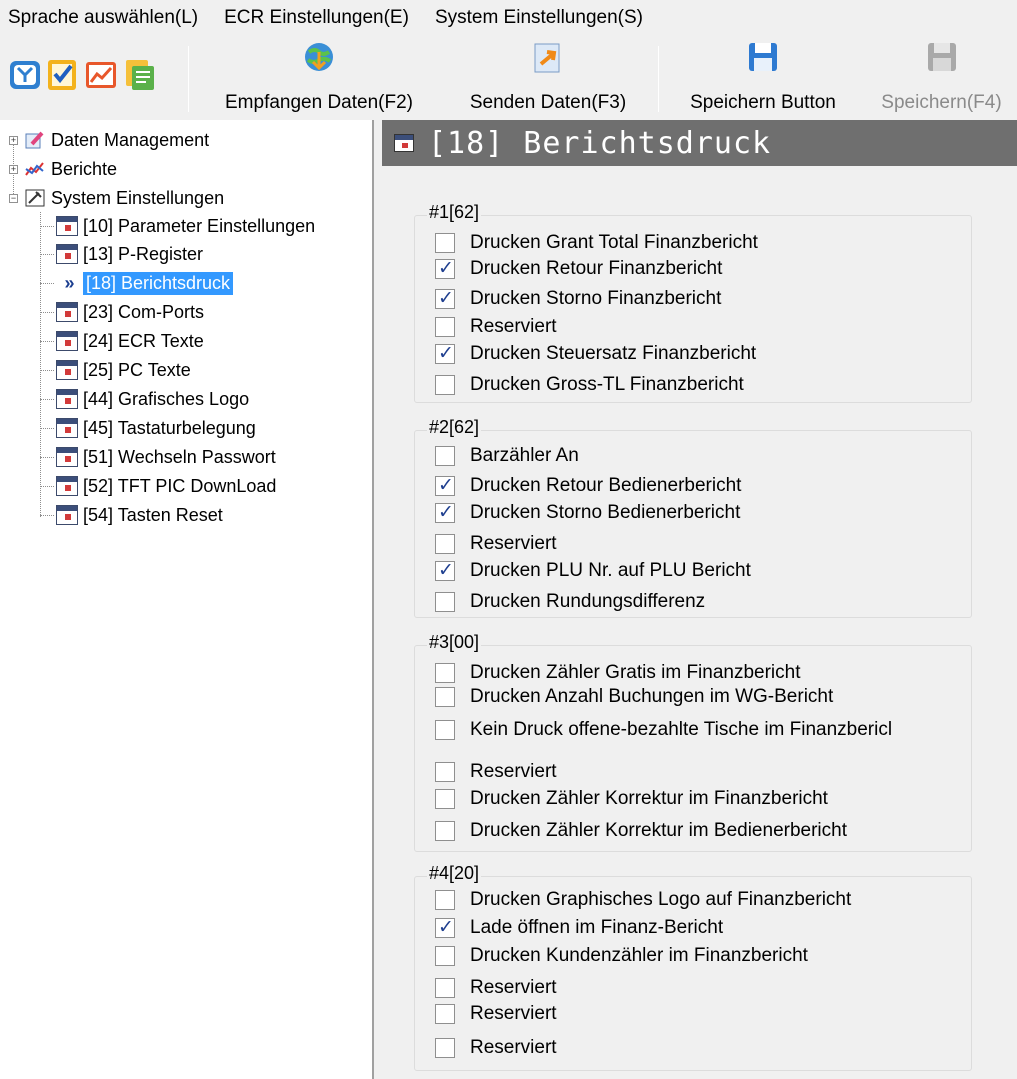 The height and width of the screenshot is (1079, 1017). I want to click on option-row: Drucken Storno Finanzbericht, so click(578, 298).